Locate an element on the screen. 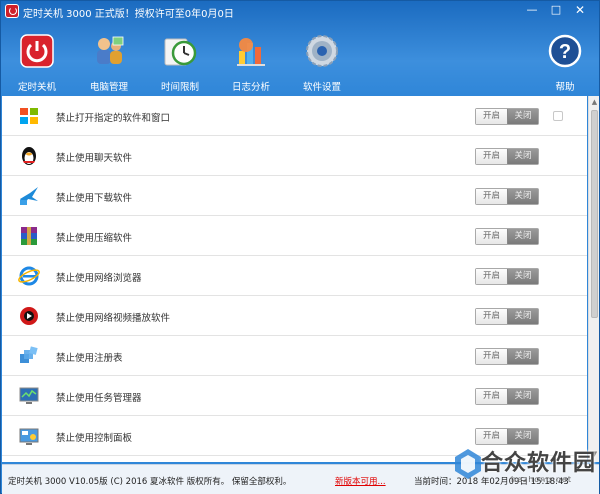  list-item: 禁止使用网络浏览器 开启 关闭 is located at coordinates (294, 276).